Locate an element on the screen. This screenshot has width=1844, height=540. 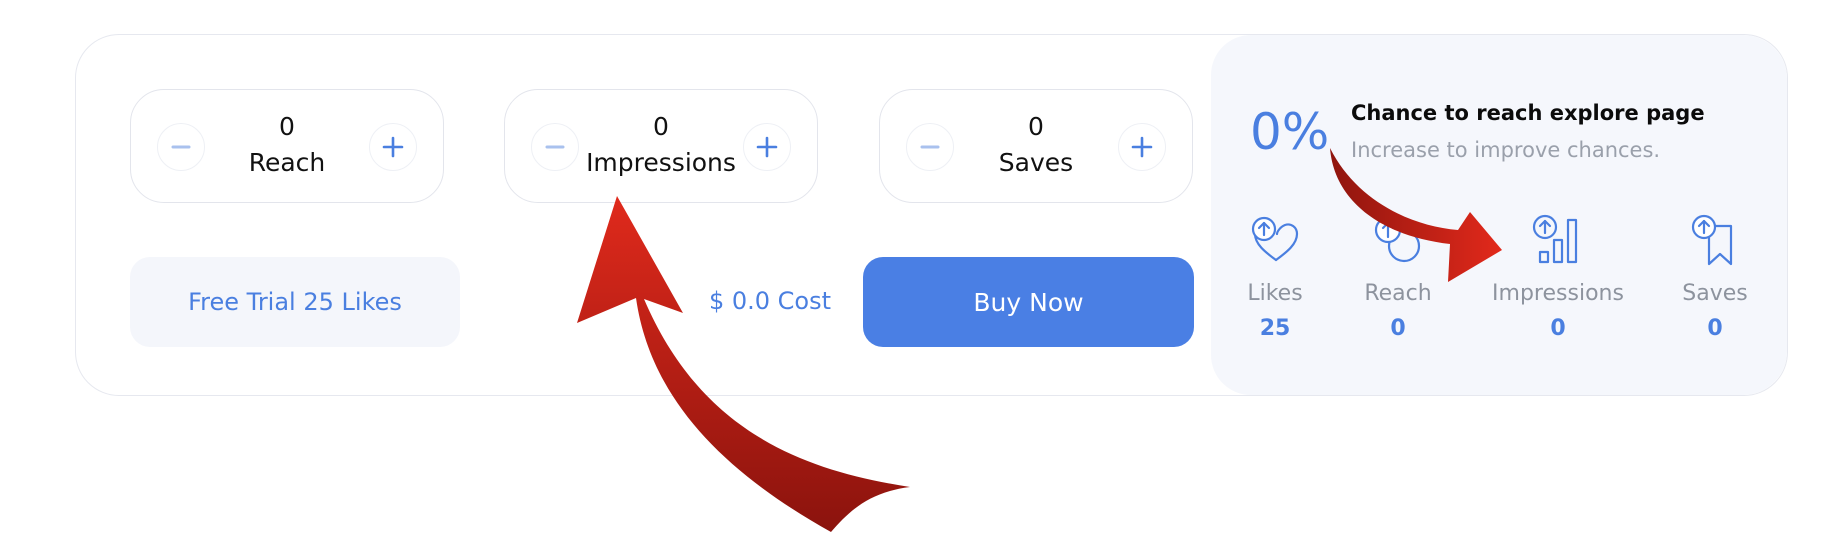
stat-reach-label: Reach is located at coordinates (1398, 293).